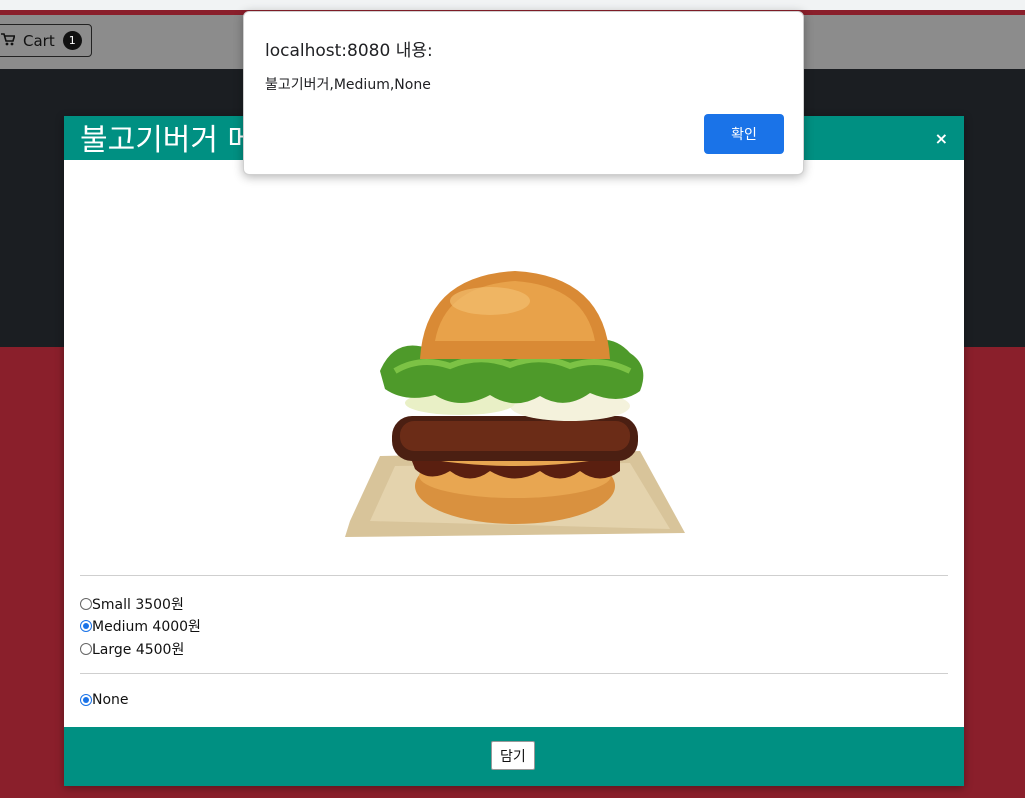 This screenshot has width=1025, height=798. I want to click on alert-ok-button: 확인, so click(744, 134).